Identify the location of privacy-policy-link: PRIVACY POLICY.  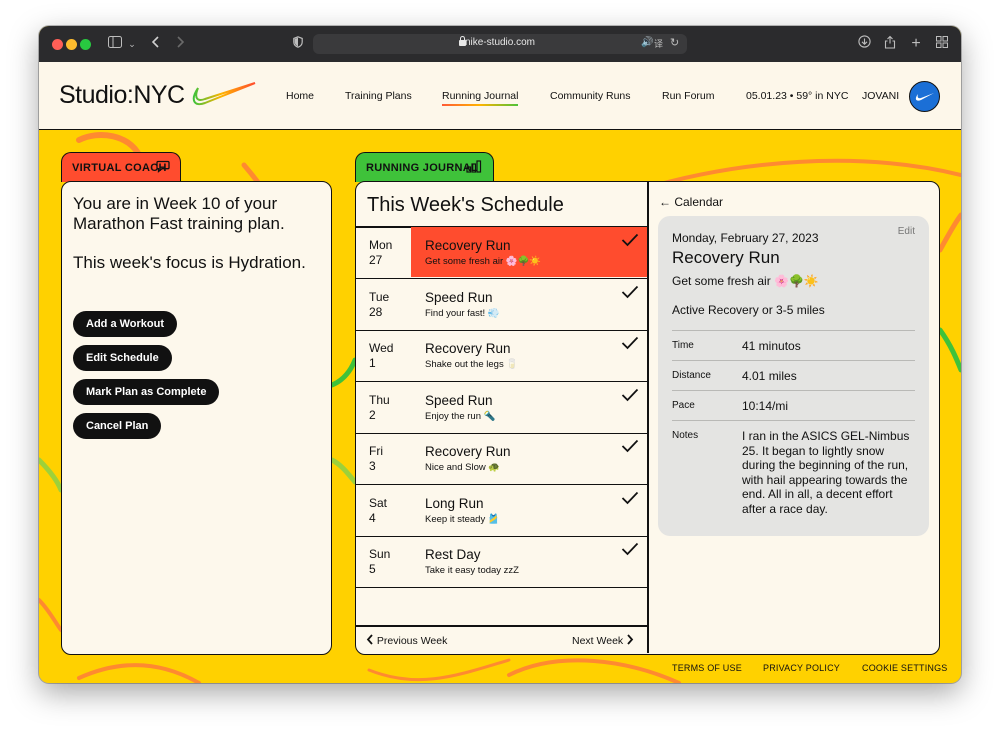
(801, 668).